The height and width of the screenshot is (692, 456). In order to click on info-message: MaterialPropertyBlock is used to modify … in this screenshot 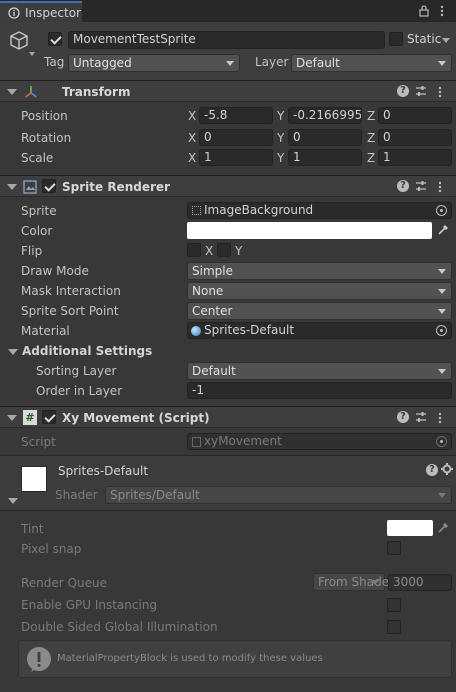, I will do `click(190, 658)`.